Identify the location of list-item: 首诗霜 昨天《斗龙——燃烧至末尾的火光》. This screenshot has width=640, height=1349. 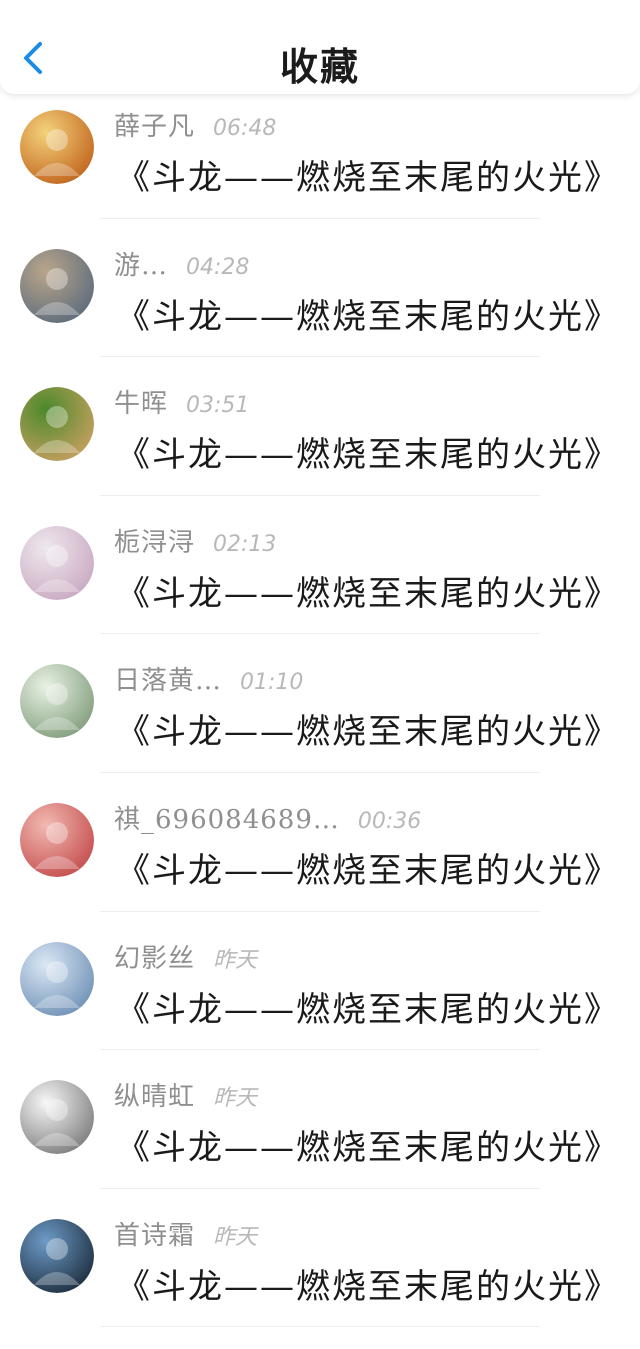
(320, 1258).